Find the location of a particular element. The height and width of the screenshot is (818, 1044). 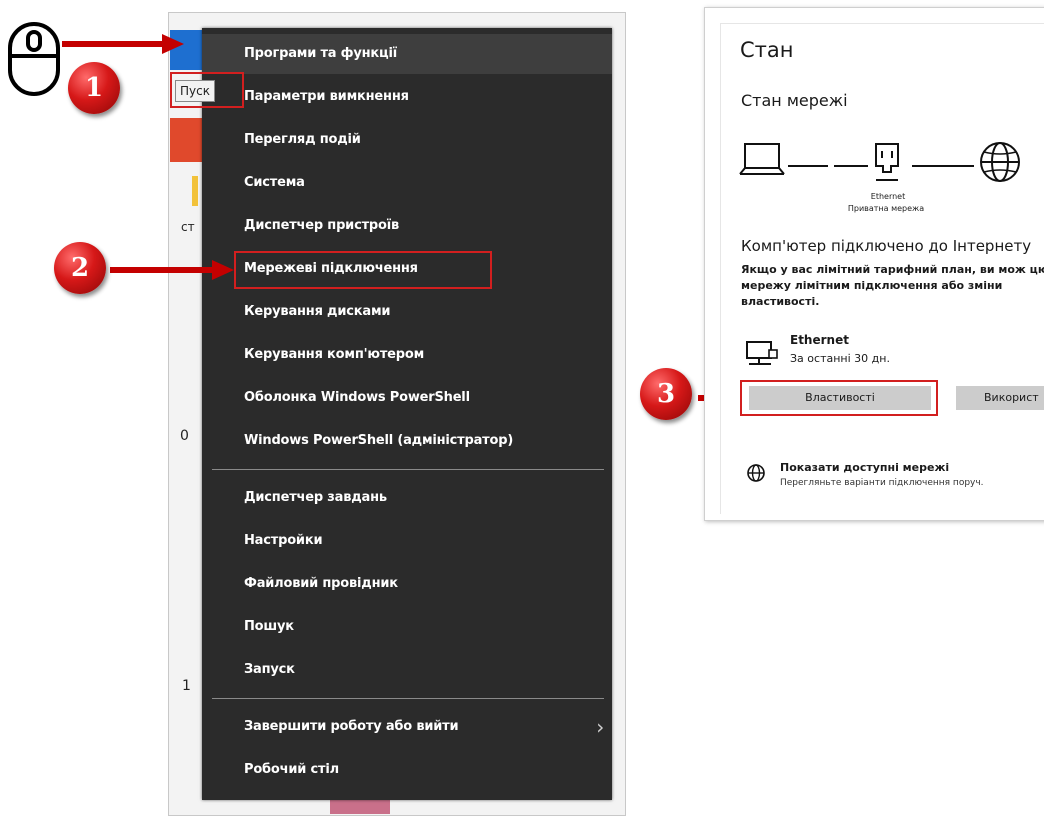

page-title: Стан is located at coordinates (767, 50).